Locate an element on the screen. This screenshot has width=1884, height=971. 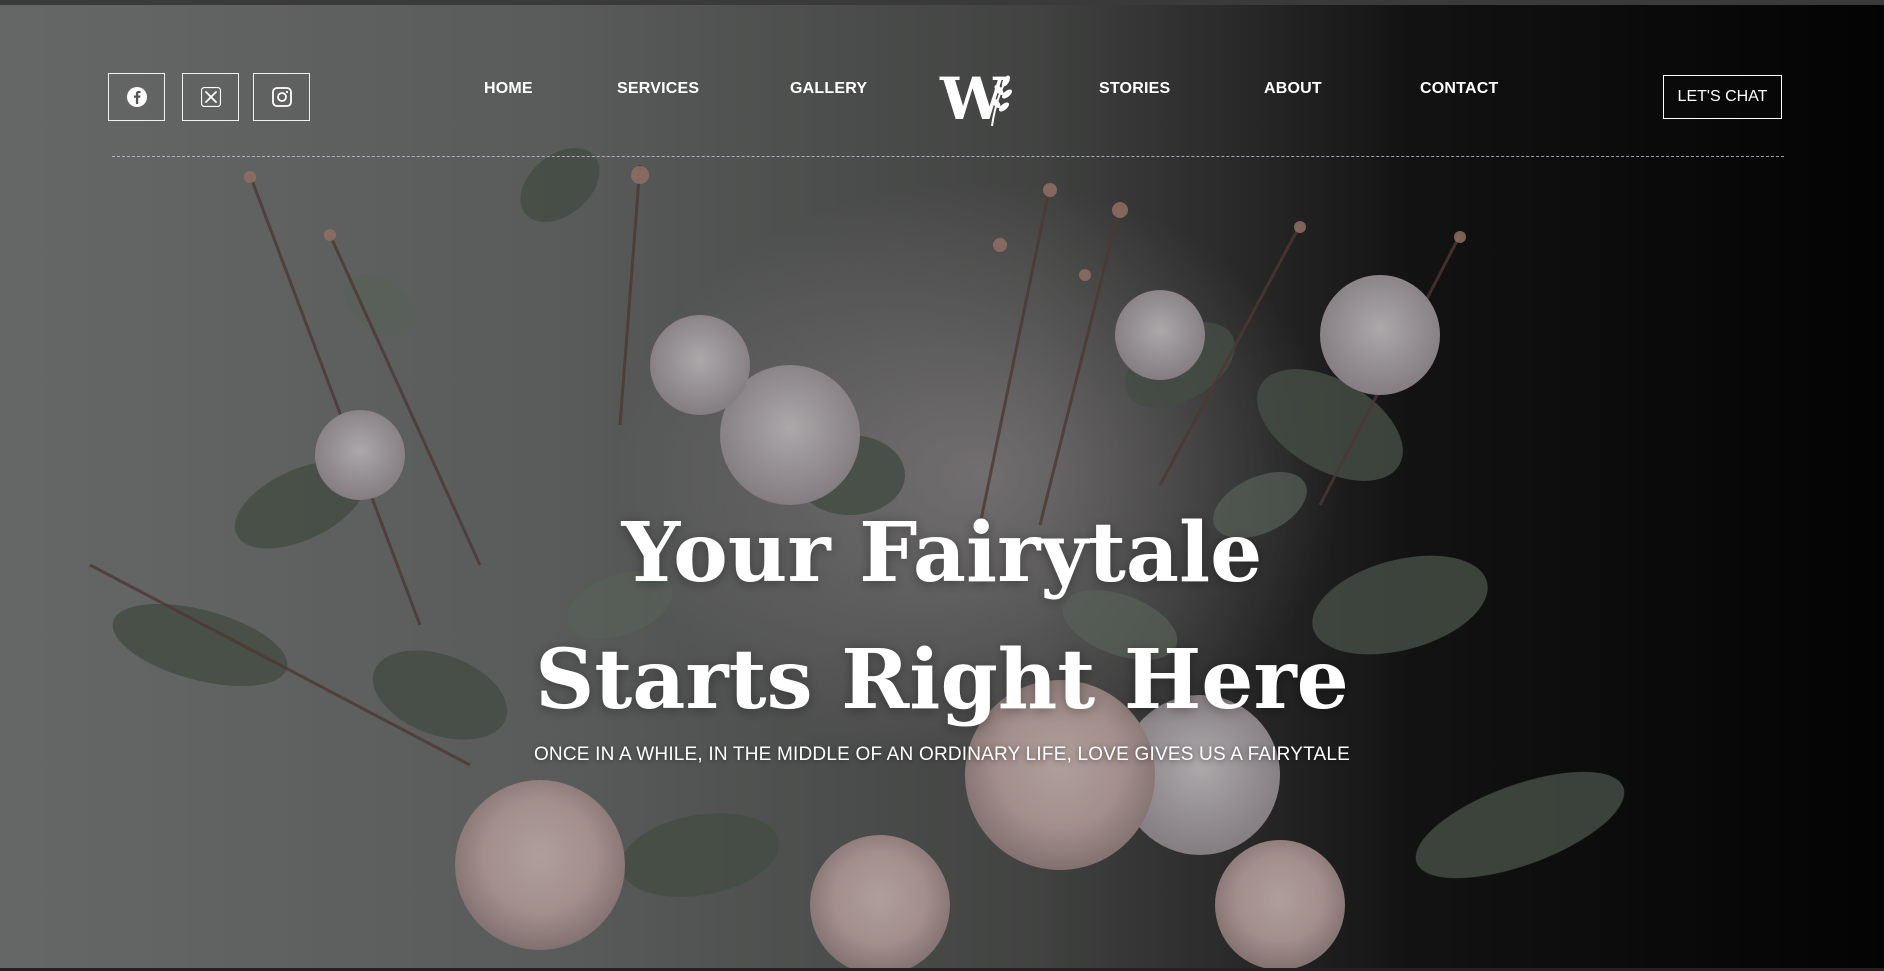
nav-home: HOME is located at coordinates (508, 89).